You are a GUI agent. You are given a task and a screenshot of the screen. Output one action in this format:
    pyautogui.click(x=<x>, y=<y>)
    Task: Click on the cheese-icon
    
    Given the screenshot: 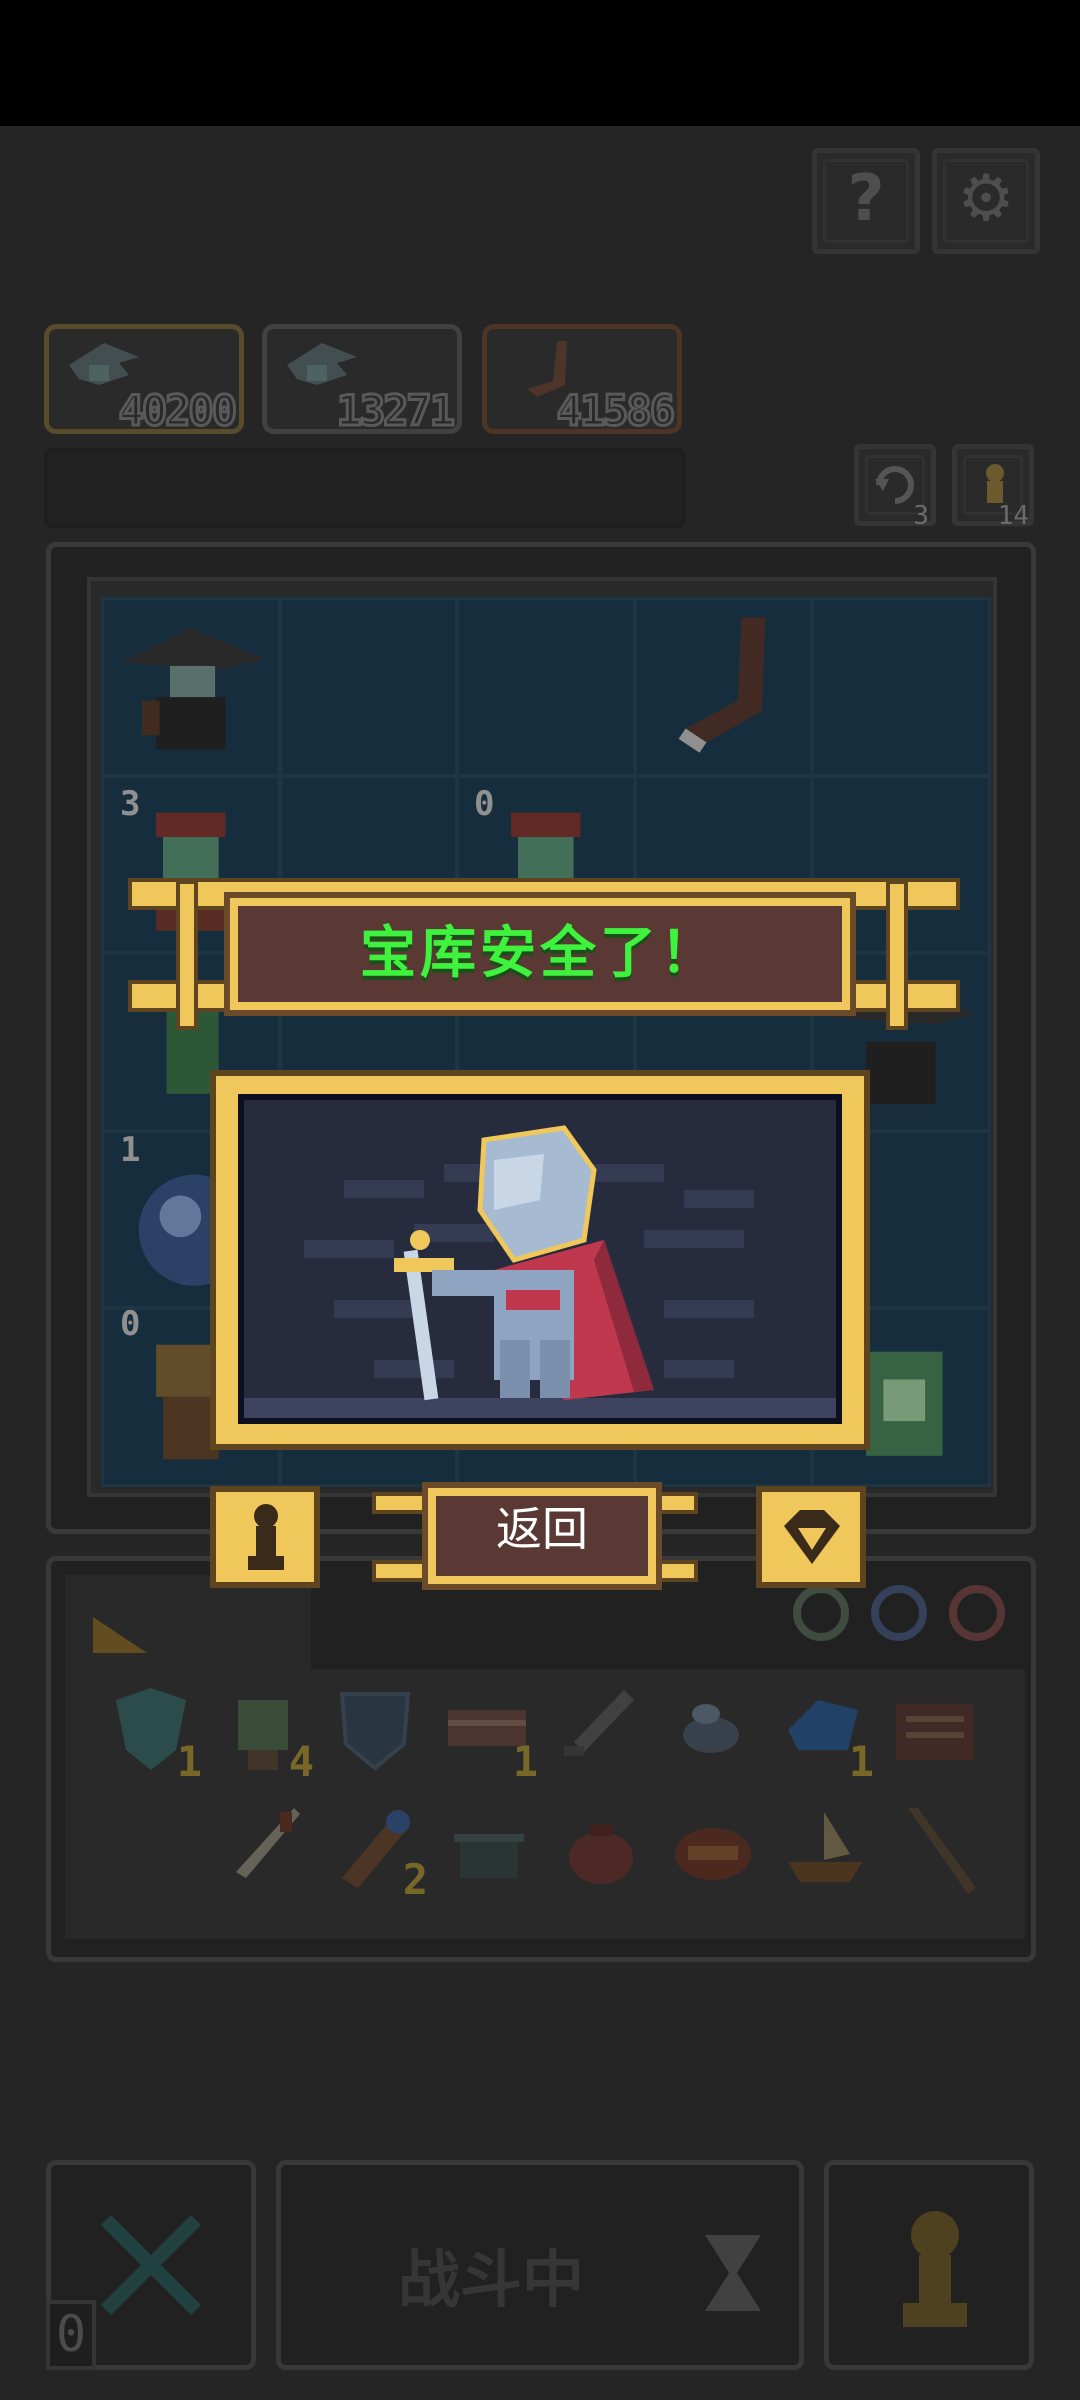 What is the action you would take?
    pyautogui.click(x=120, y=1635)
    